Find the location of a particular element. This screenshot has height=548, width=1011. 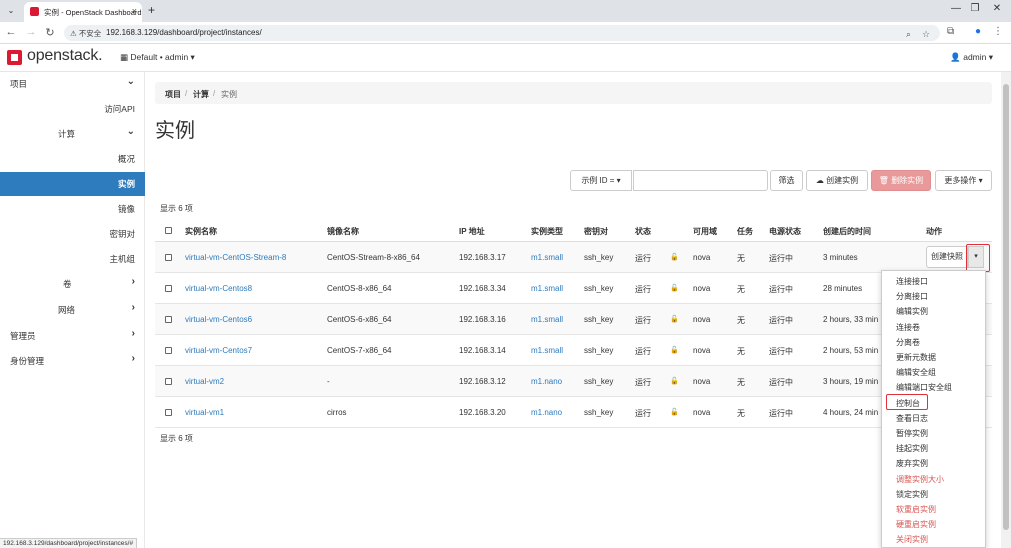

menu-item-detach-interface: 分离接口 is located at coordinates (912, 296).